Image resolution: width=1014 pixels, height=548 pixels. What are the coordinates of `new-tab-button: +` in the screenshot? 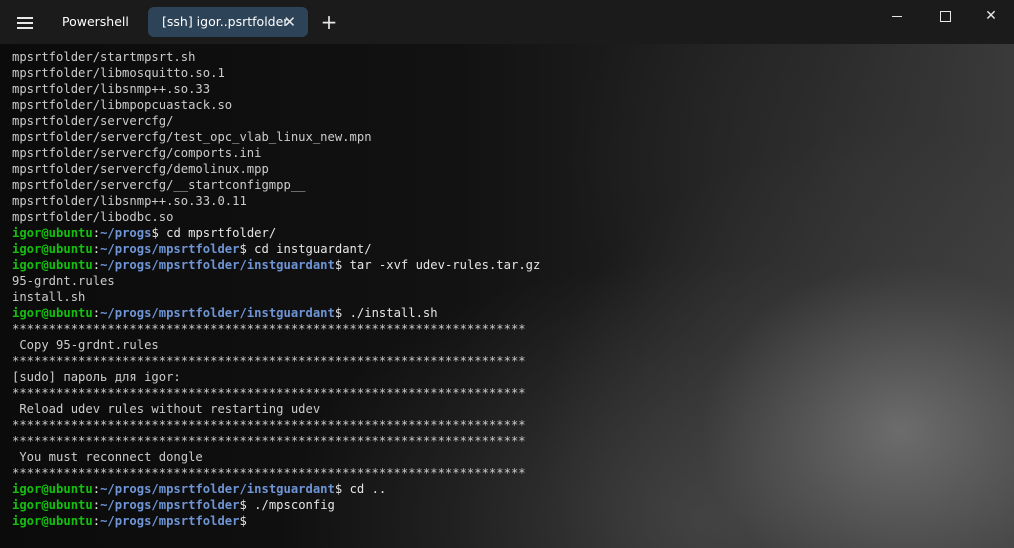 It's located at (329, 22).